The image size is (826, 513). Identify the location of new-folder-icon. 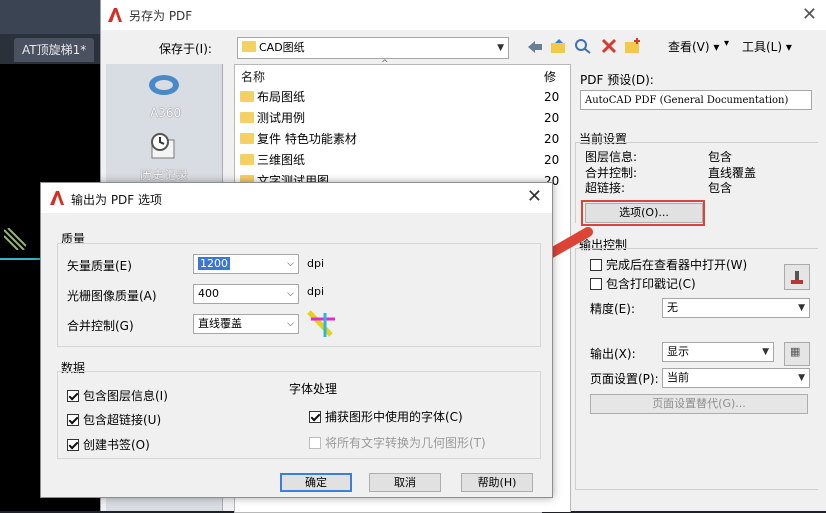
(633, 46).